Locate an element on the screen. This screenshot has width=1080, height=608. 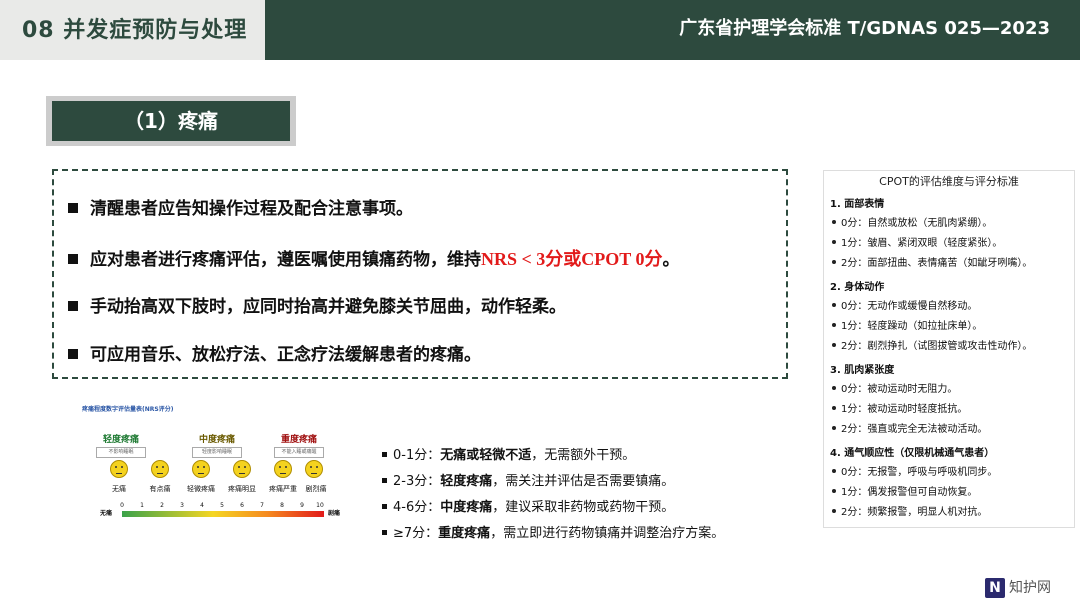
cpot-item: 0分：自然或放松（无肌肉紧绷）。 is located at coordinates (912, 221).